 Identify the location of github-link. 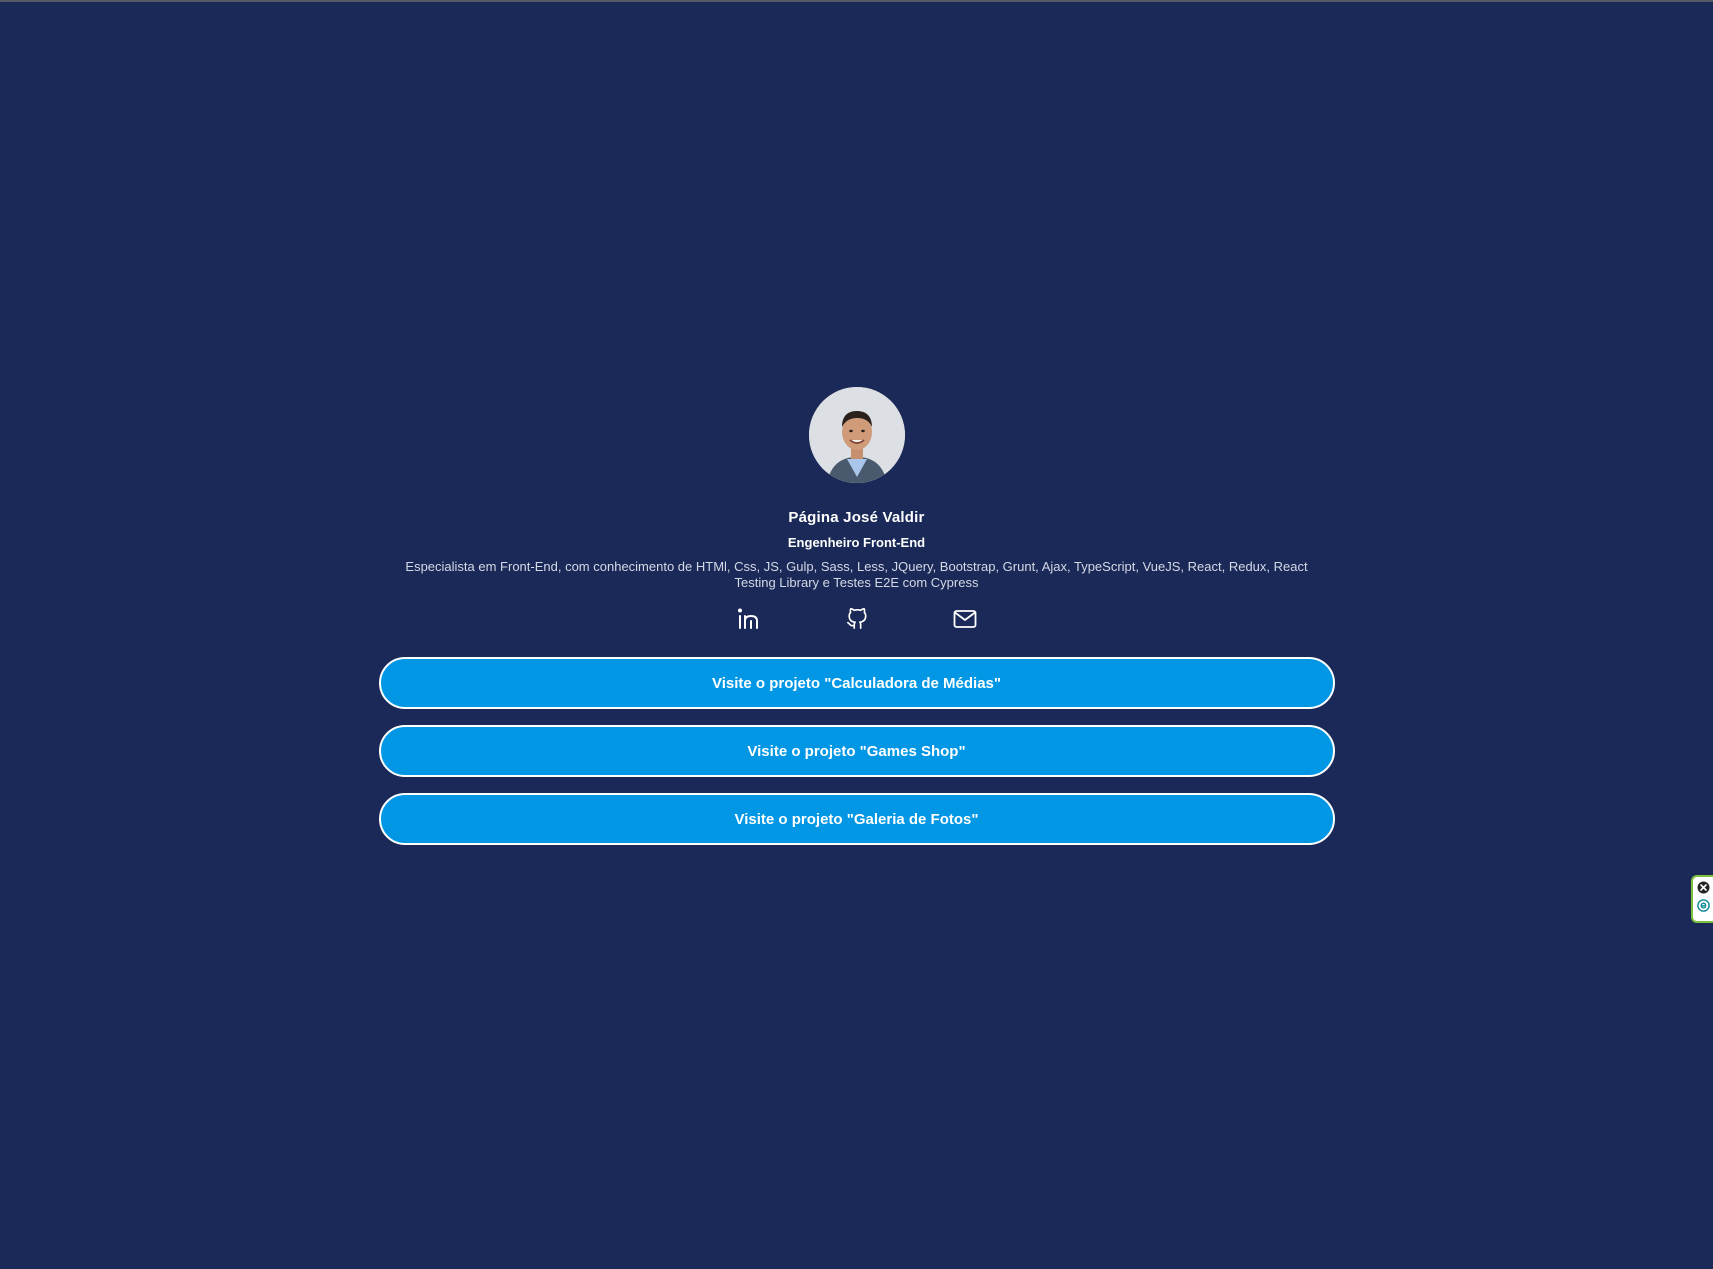
(857, 621).